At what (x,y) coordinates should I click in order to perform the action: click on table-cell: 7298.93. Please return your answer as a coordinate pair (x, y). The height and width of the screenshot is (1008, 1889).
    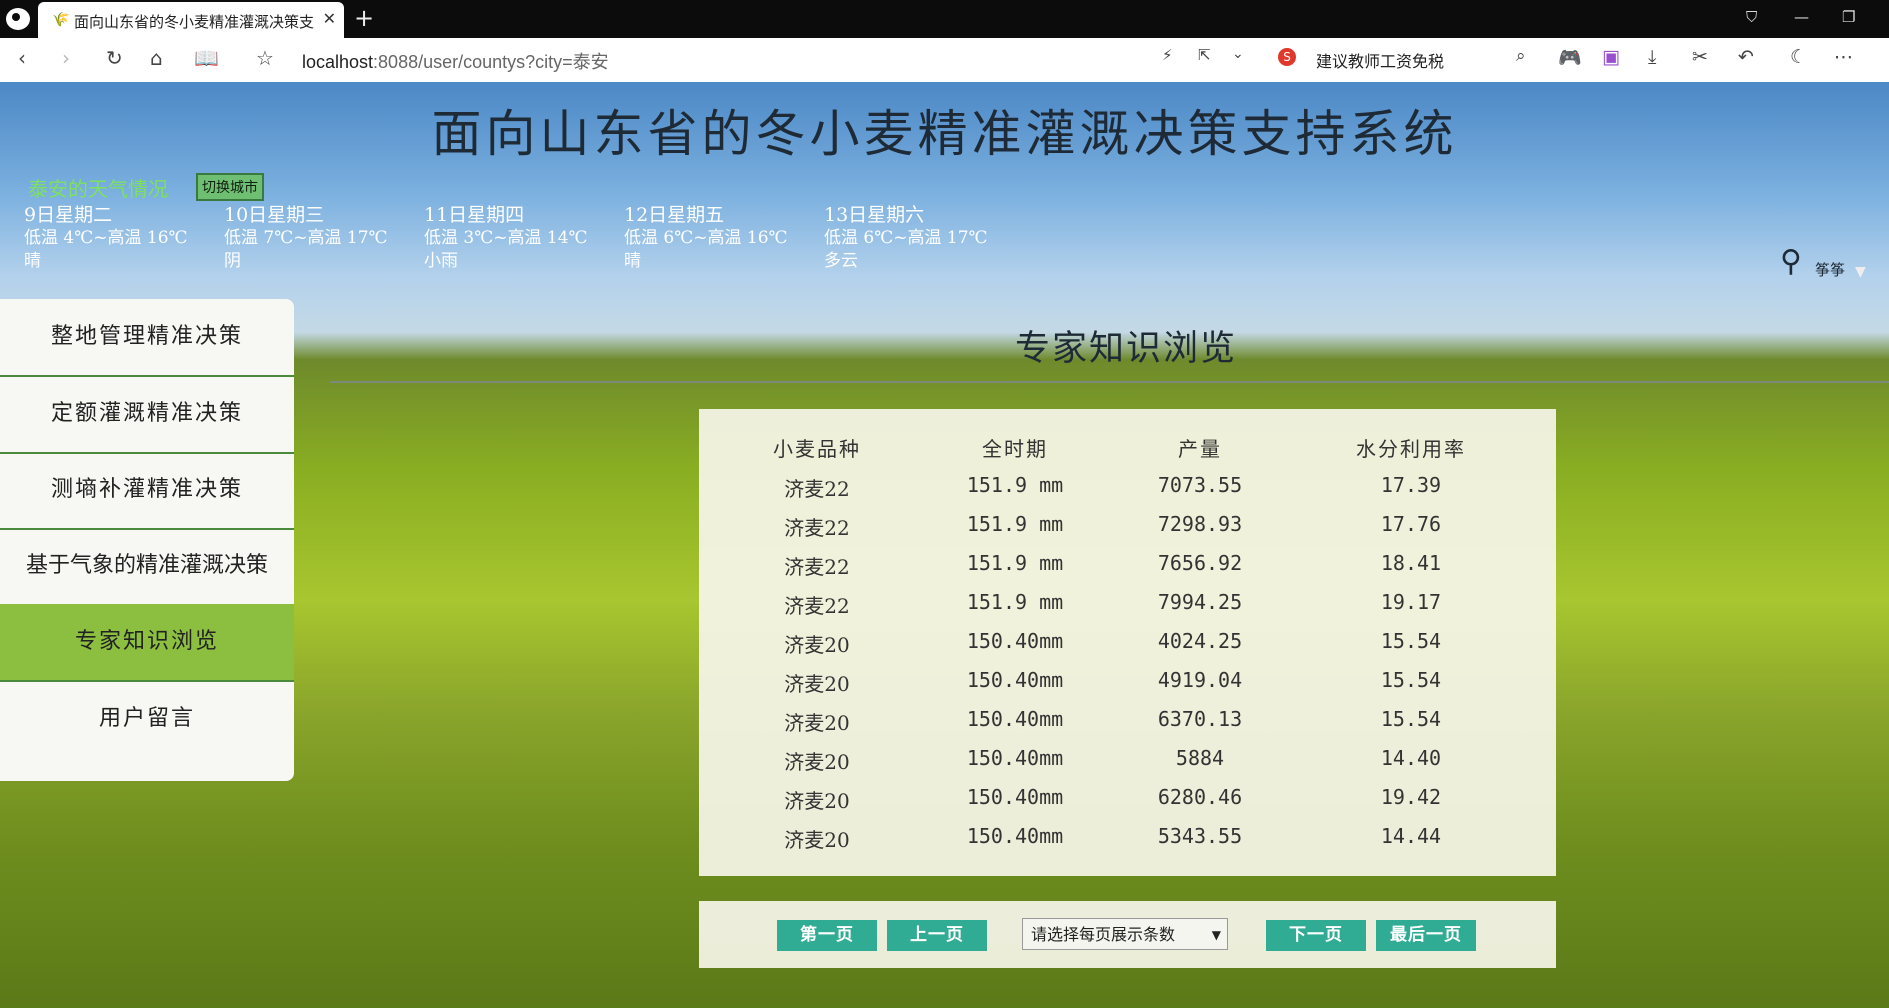
    Looking at the image, I should click on (1200, 524).